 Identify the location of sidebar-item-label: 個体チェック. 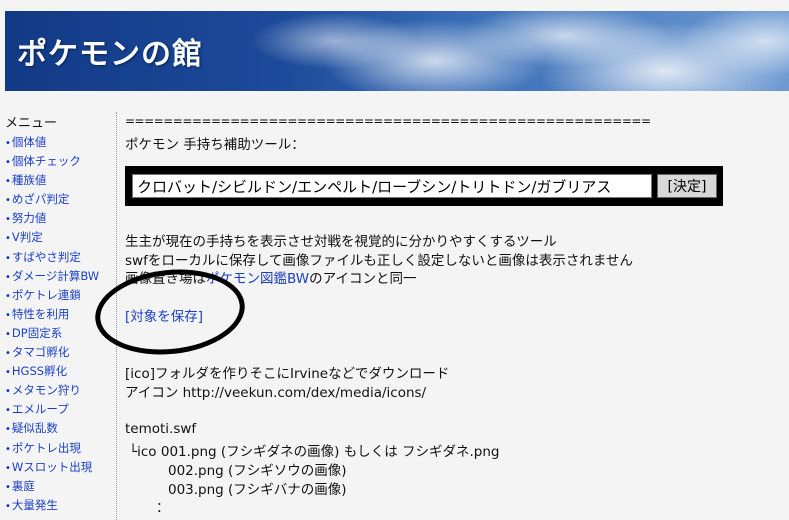
(46, 161).